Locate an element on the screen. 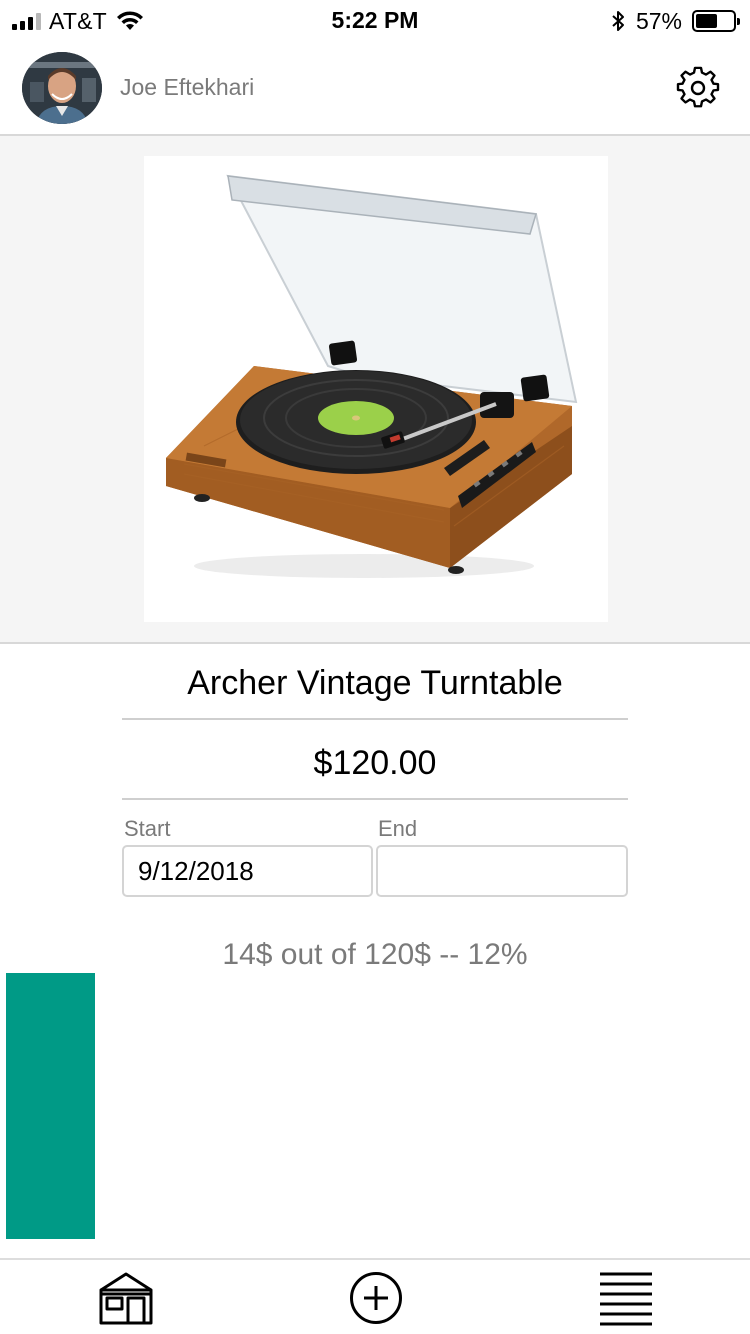  menu-icon is located at coordinates (626, 1299).